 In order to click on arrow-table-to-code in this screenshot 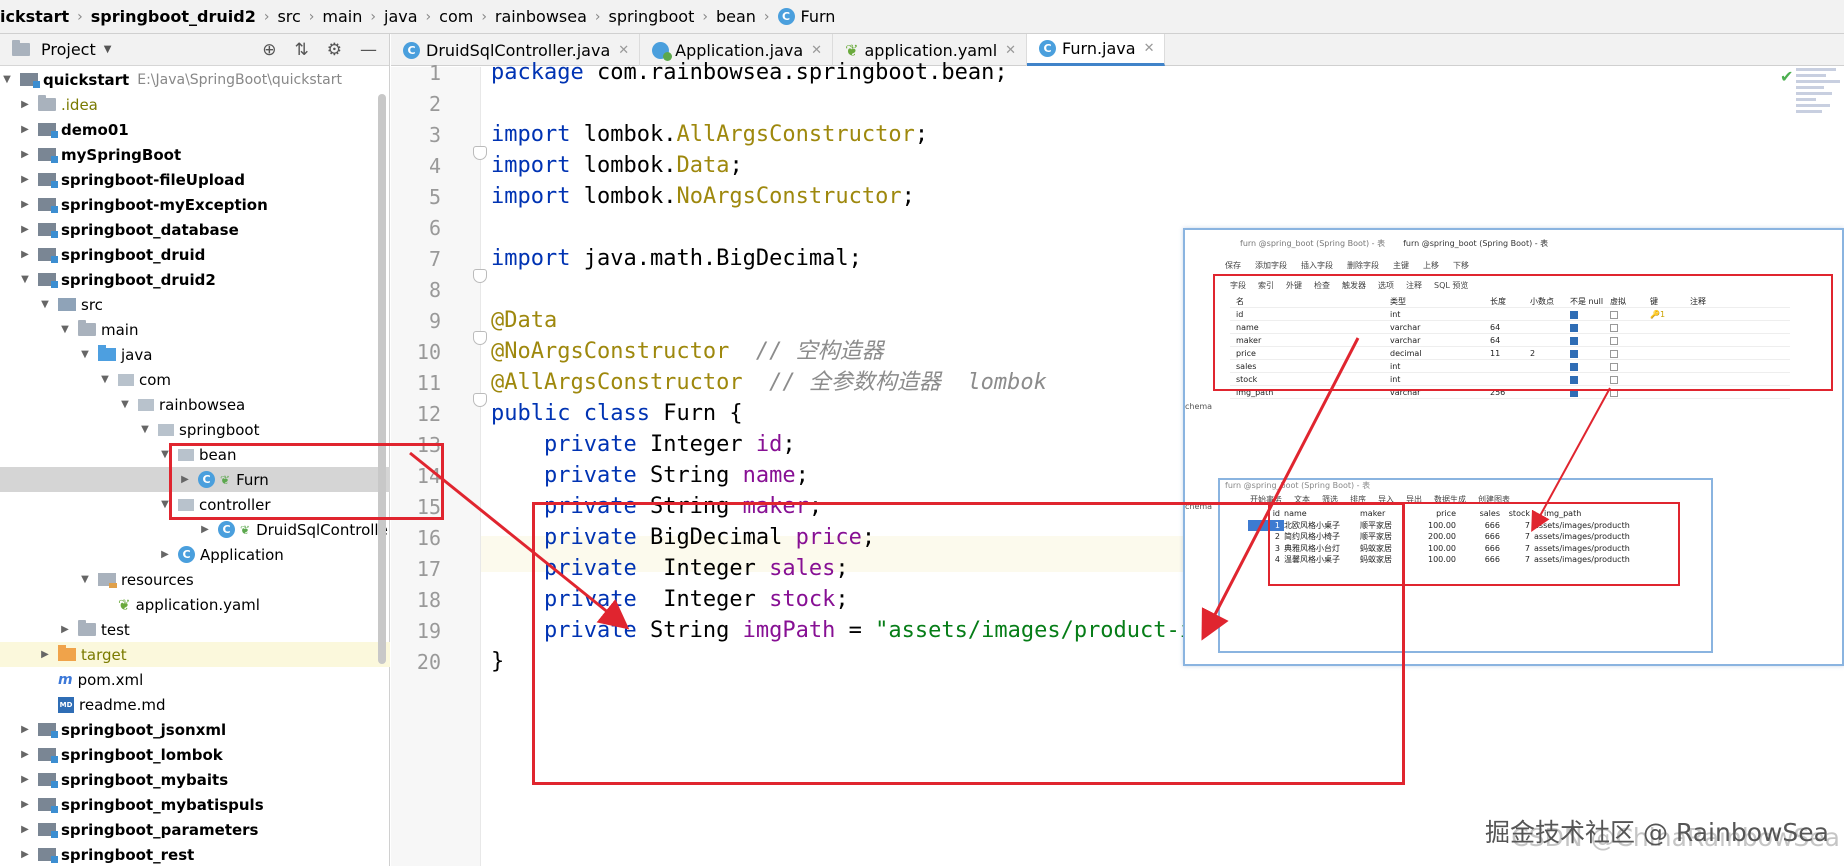, I will do `click(1280, 489)`.